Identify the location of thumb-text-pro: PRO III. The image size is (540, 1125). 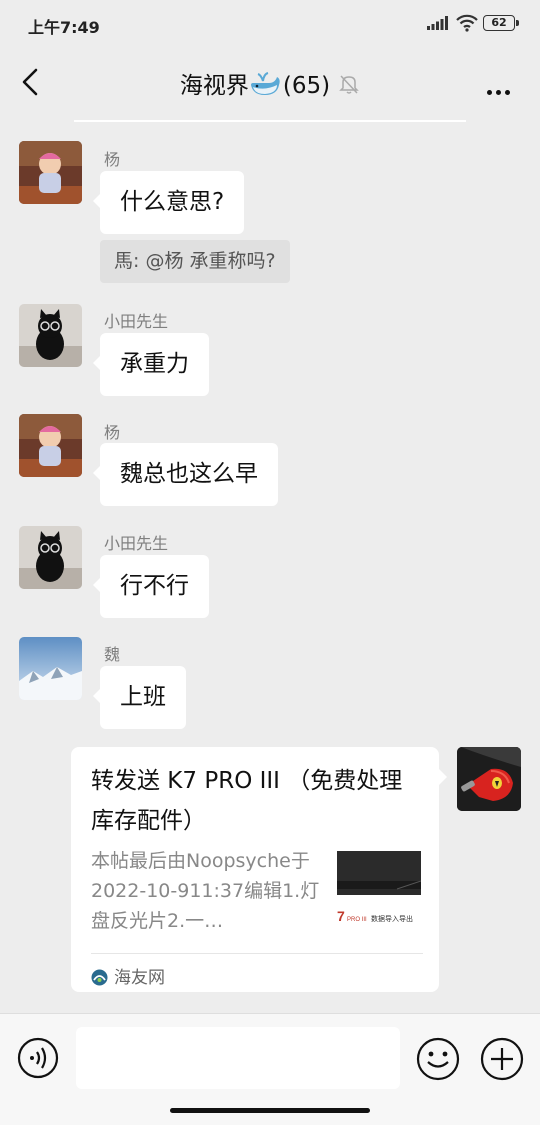
(357, 920).